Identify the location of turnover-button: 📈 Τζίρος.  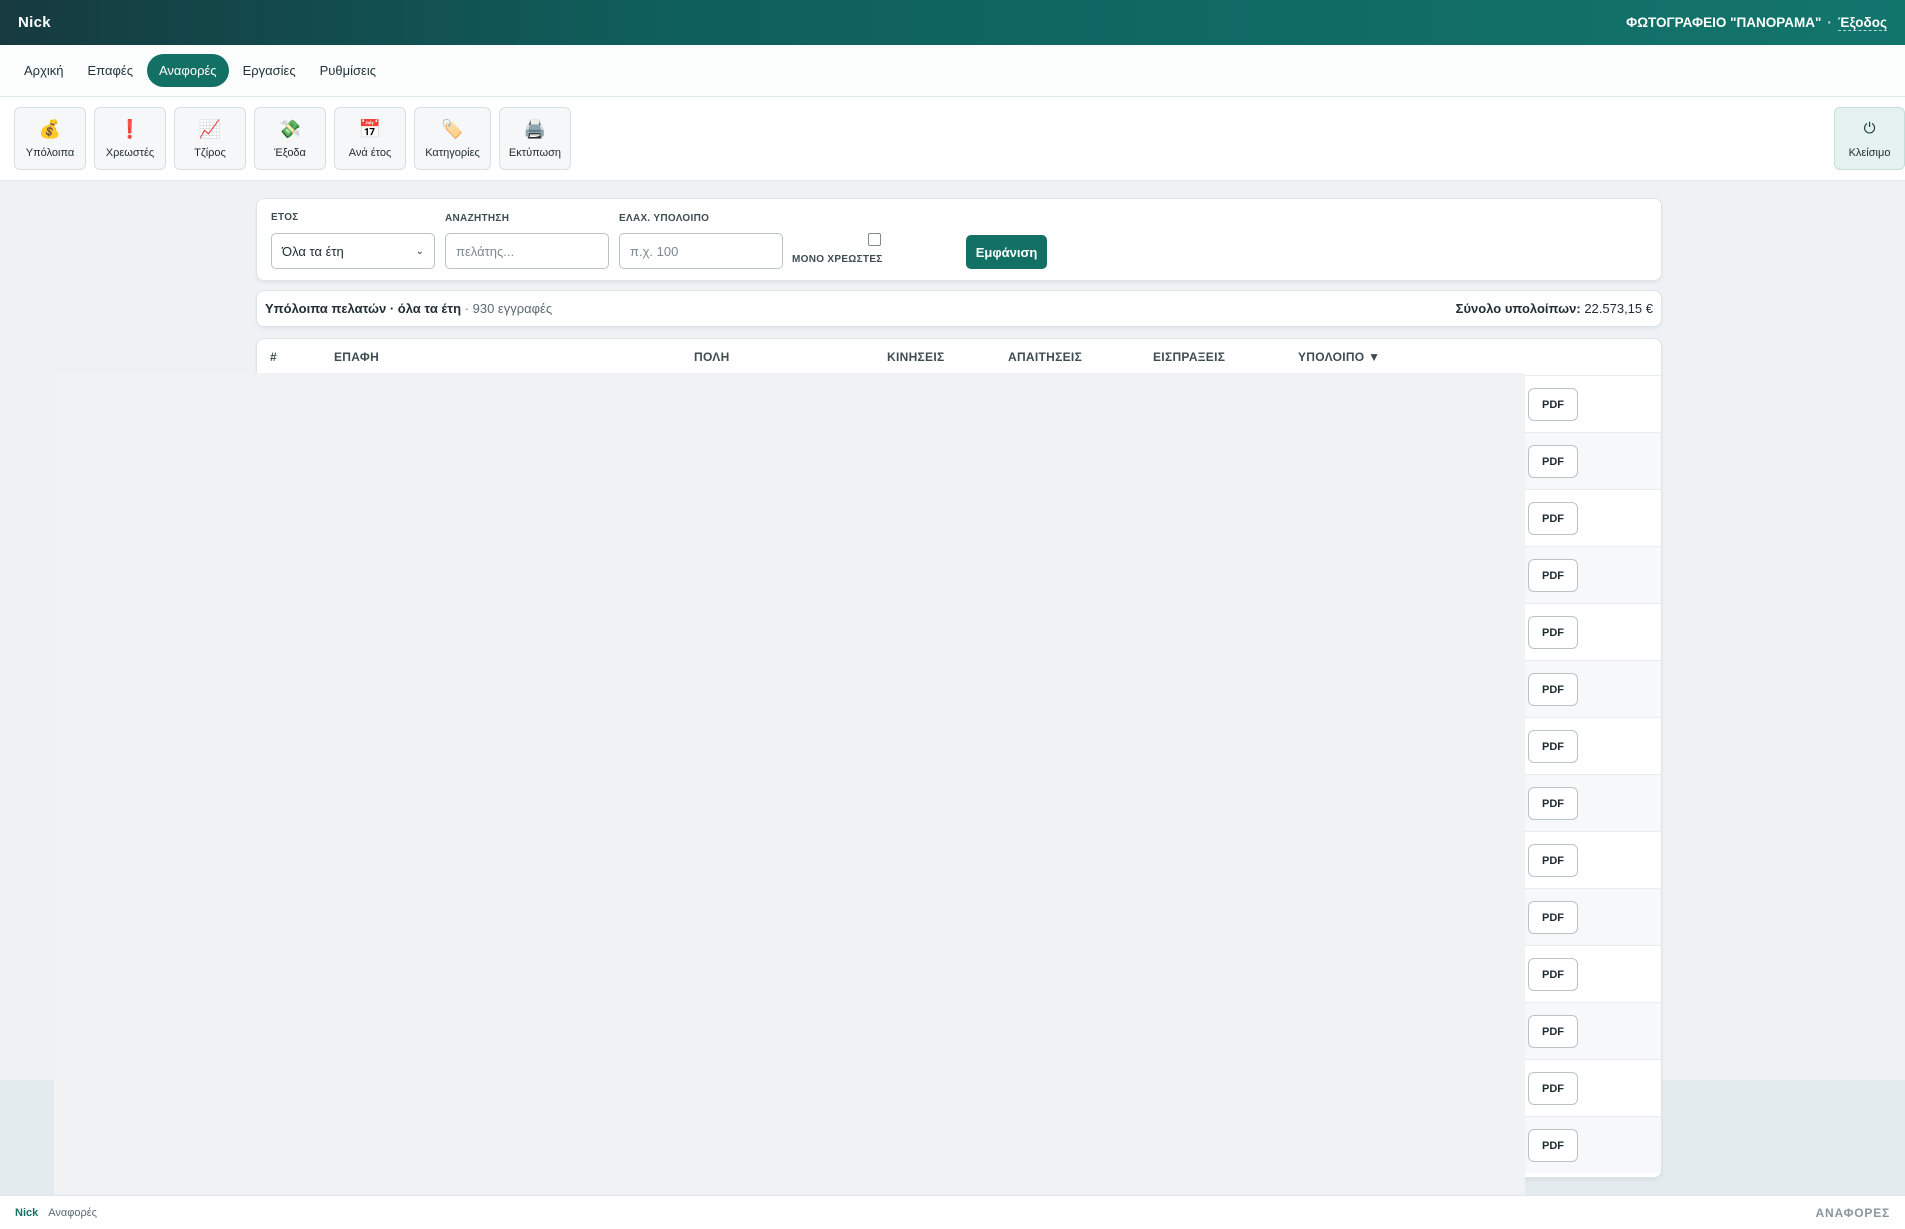
(210, 138).